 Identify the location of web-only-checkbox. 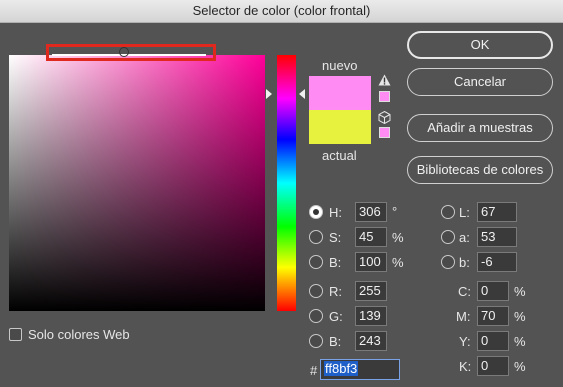
(15, 334).